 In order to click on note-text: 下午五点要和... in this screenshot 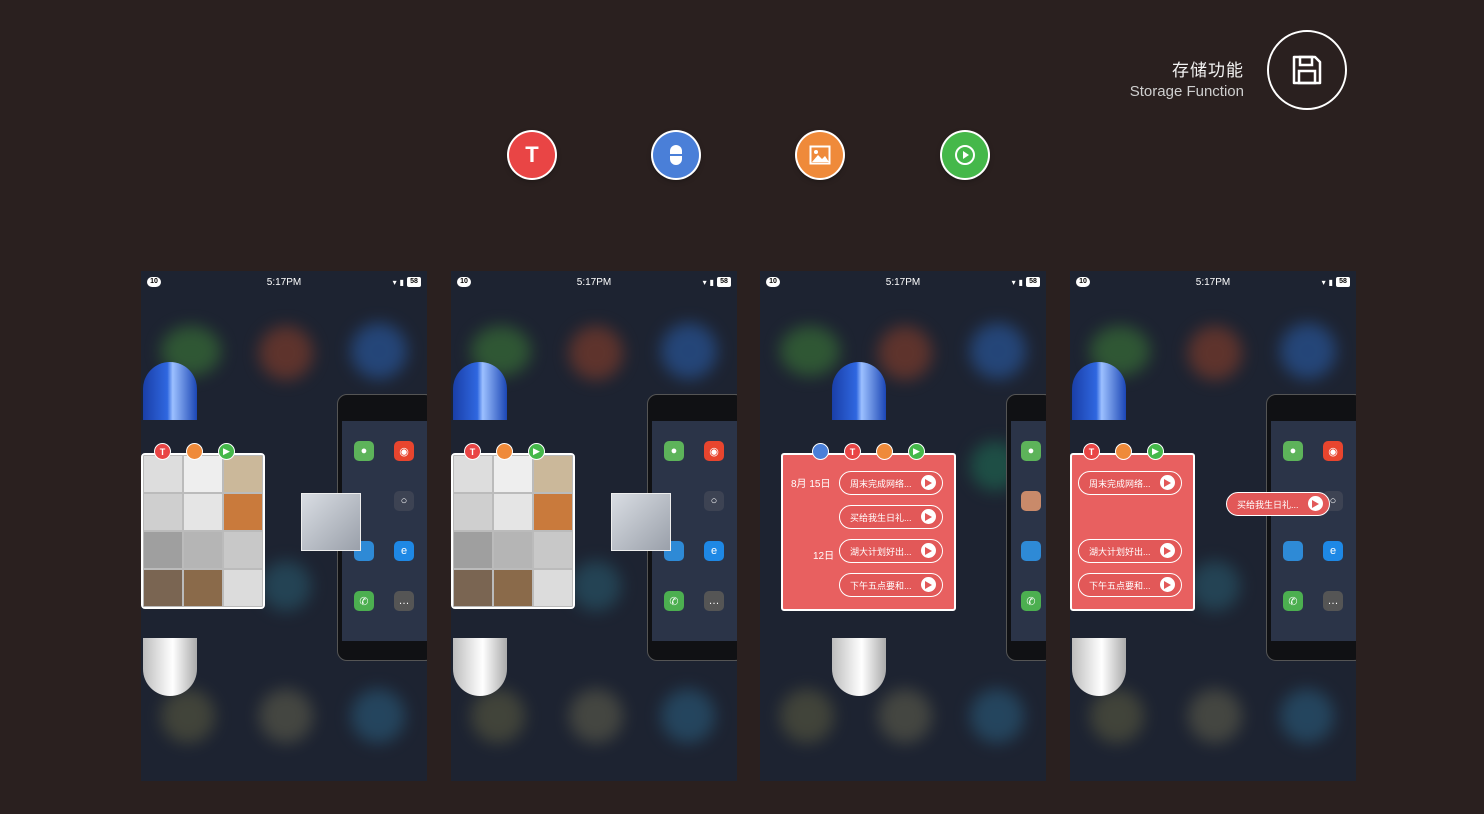, I will do `click(881, 585)`.